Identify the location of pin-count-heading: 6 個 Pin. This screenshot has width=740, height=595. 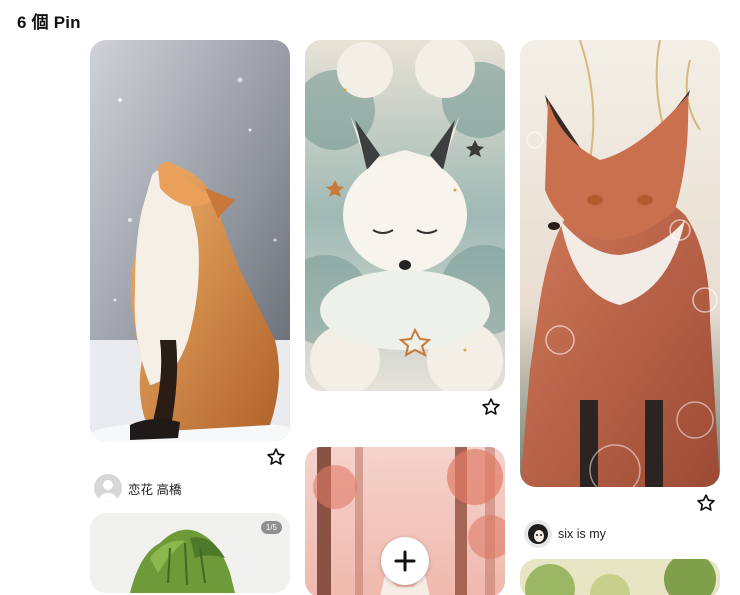
(49, 22).